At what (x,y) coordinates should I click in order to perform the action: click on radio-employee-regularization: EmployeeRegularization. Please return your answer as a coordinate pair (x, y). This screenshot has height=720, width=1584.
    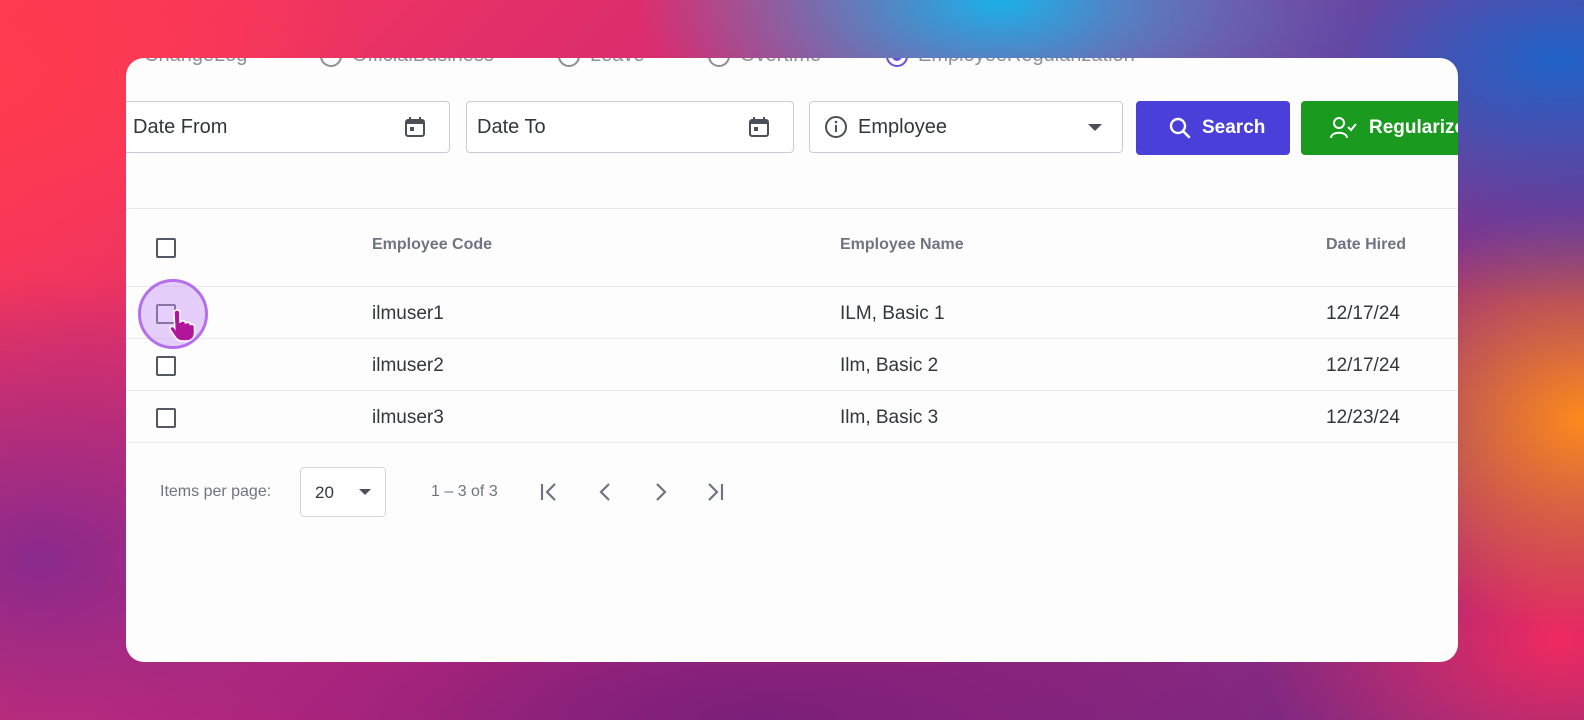
    Looking at the image, I should click on (1010, 62).